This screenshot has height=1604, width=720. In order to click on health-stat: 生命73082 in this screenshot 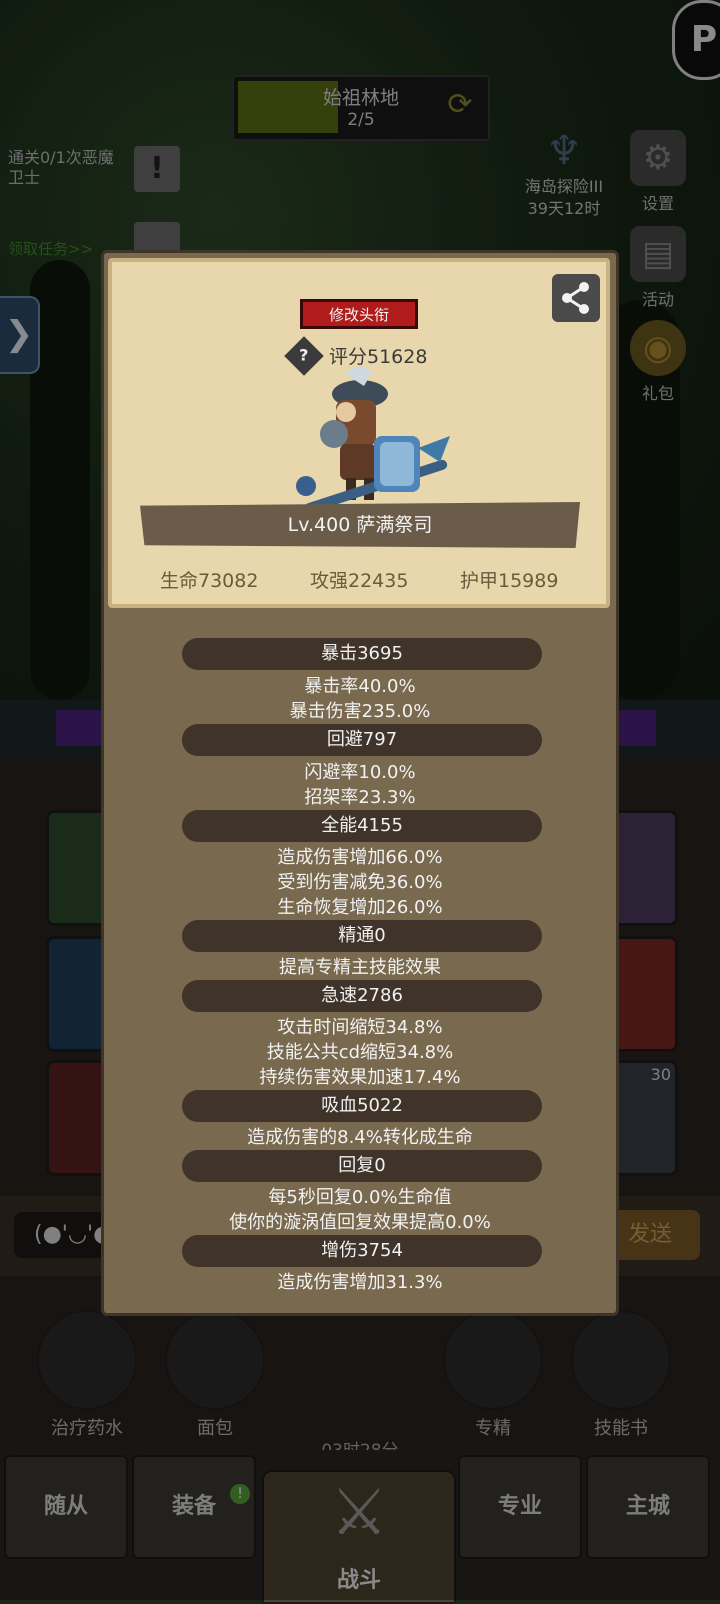, I will do `click(209, 581)`.